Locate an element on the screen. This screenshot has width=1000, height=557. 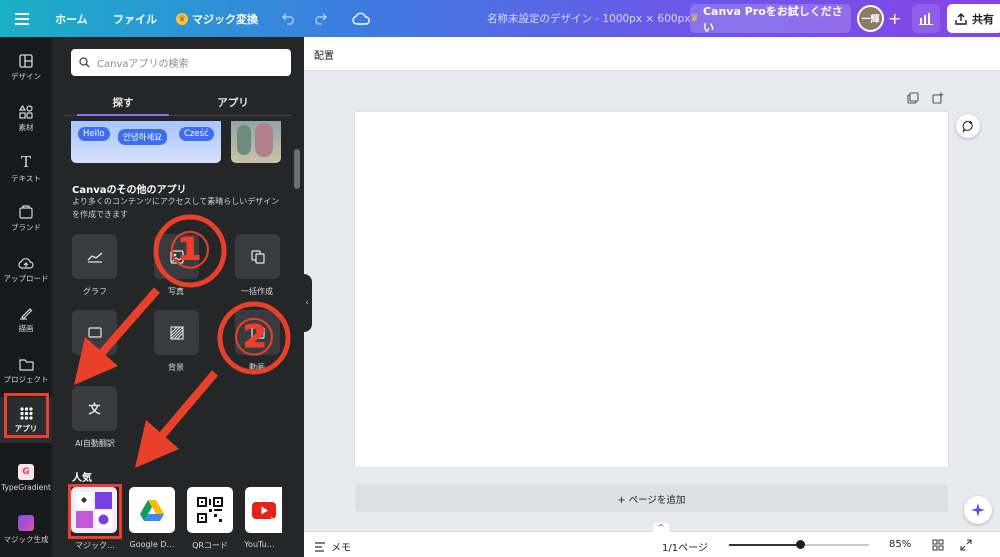
app-search-input: Canvaアプリの検索 is located at coordinates (181, 62).